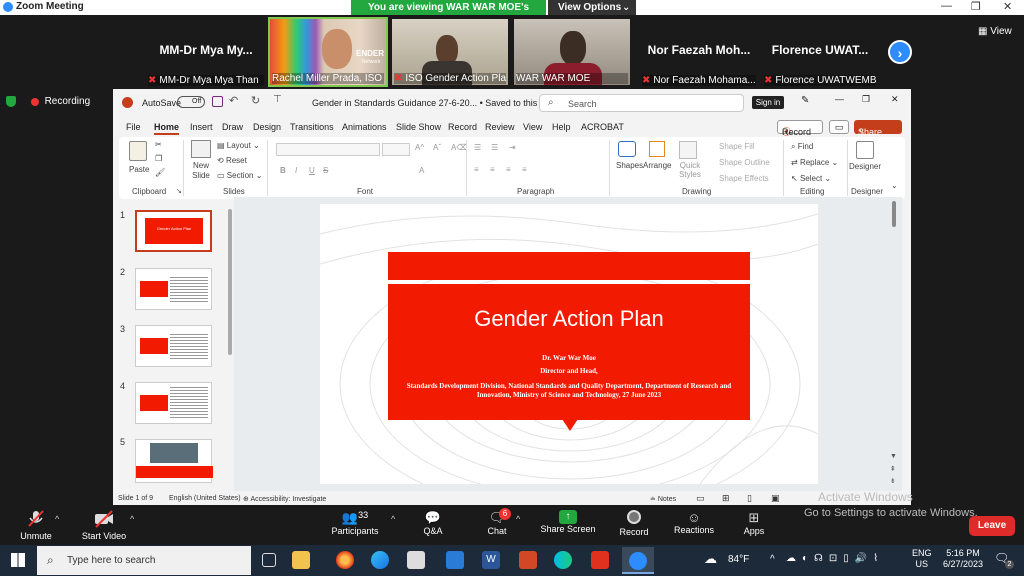 Image resolution: width=1024 pixels, height=576 pixels. Describe the element at coordinates (641, 103) in the screenshot. I see `search-box: ⌕ Search` at that location.